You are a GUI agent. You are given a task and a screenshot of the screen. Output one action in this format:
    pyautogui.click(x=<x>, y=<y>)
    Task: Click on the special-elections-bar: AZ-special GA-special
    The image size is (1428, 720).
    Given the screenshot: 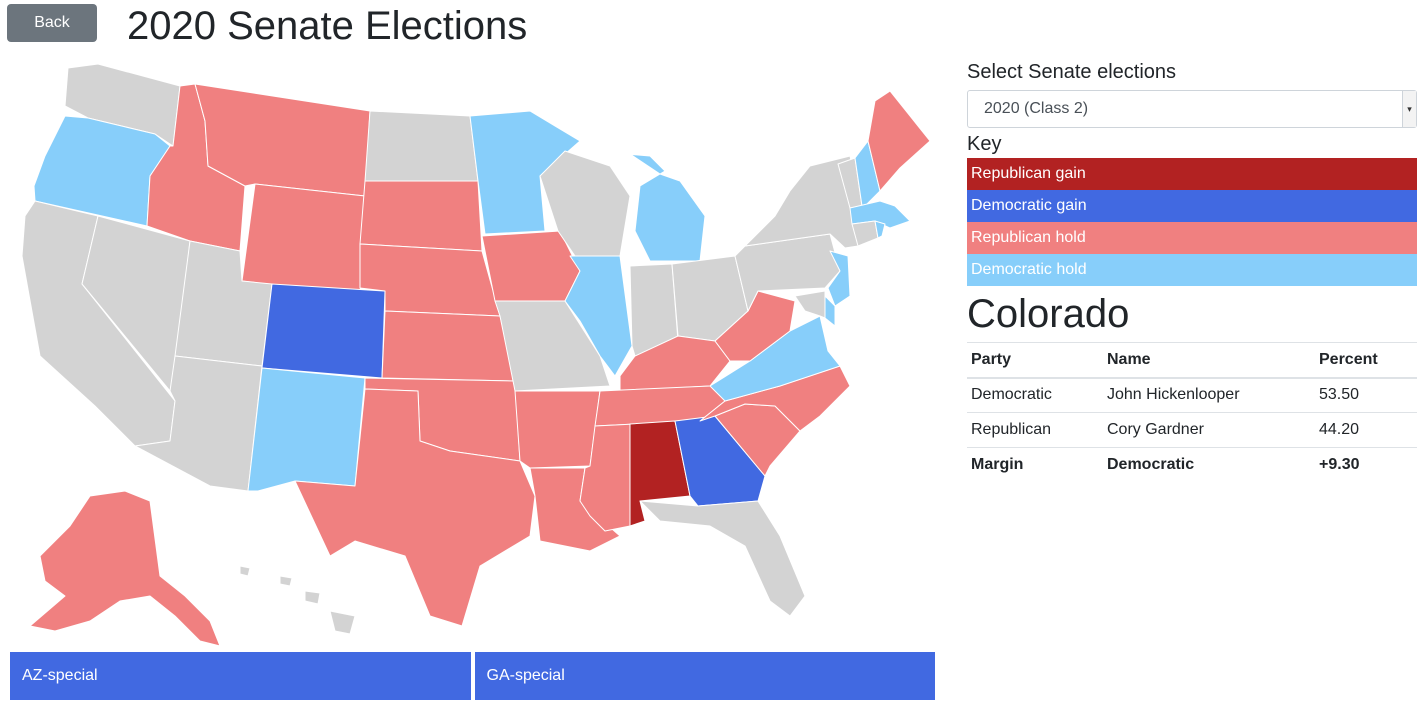 What is the action you would take?
    pyautogui.click(x=472, y=676)
    